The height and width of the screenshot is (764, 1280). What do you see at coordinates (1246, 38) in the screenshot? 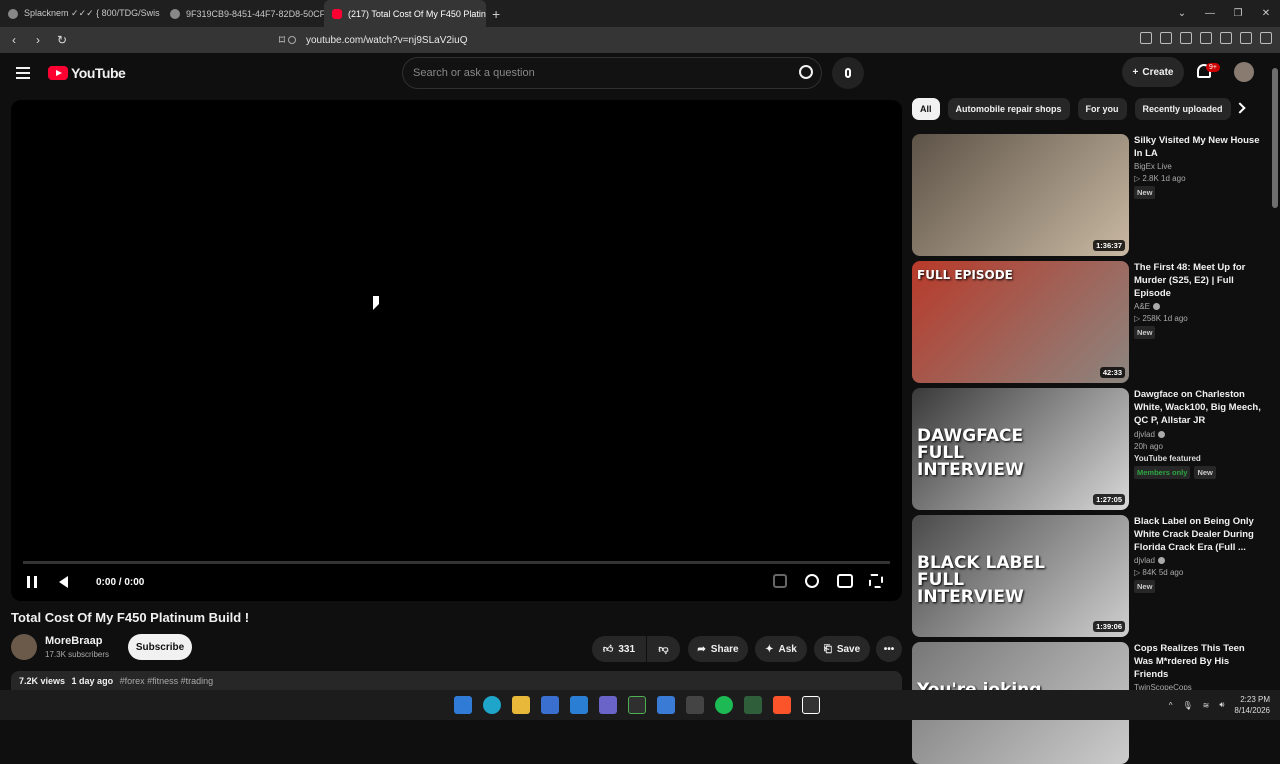
I see `vpn-icon` at bounding box center [1246, 38].